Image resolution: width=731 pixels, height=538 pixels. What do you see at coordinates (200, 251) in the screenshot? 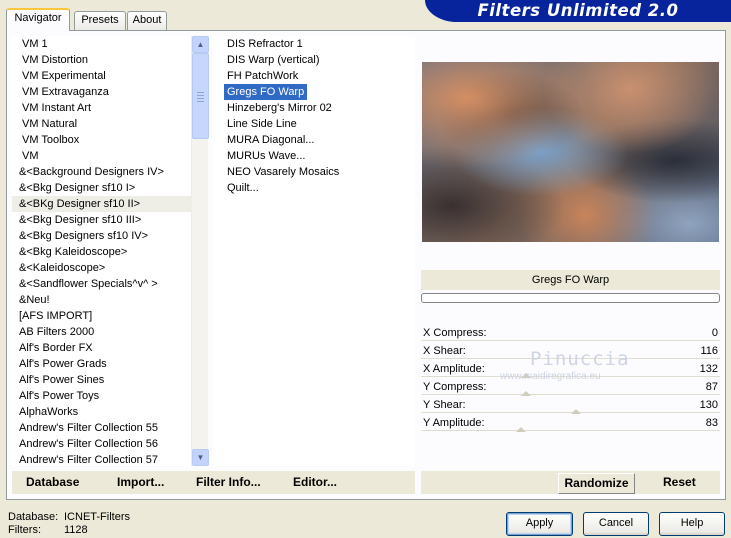
I see `category-scrollbar: ▲ ▼` at bounding box center [200, 251].